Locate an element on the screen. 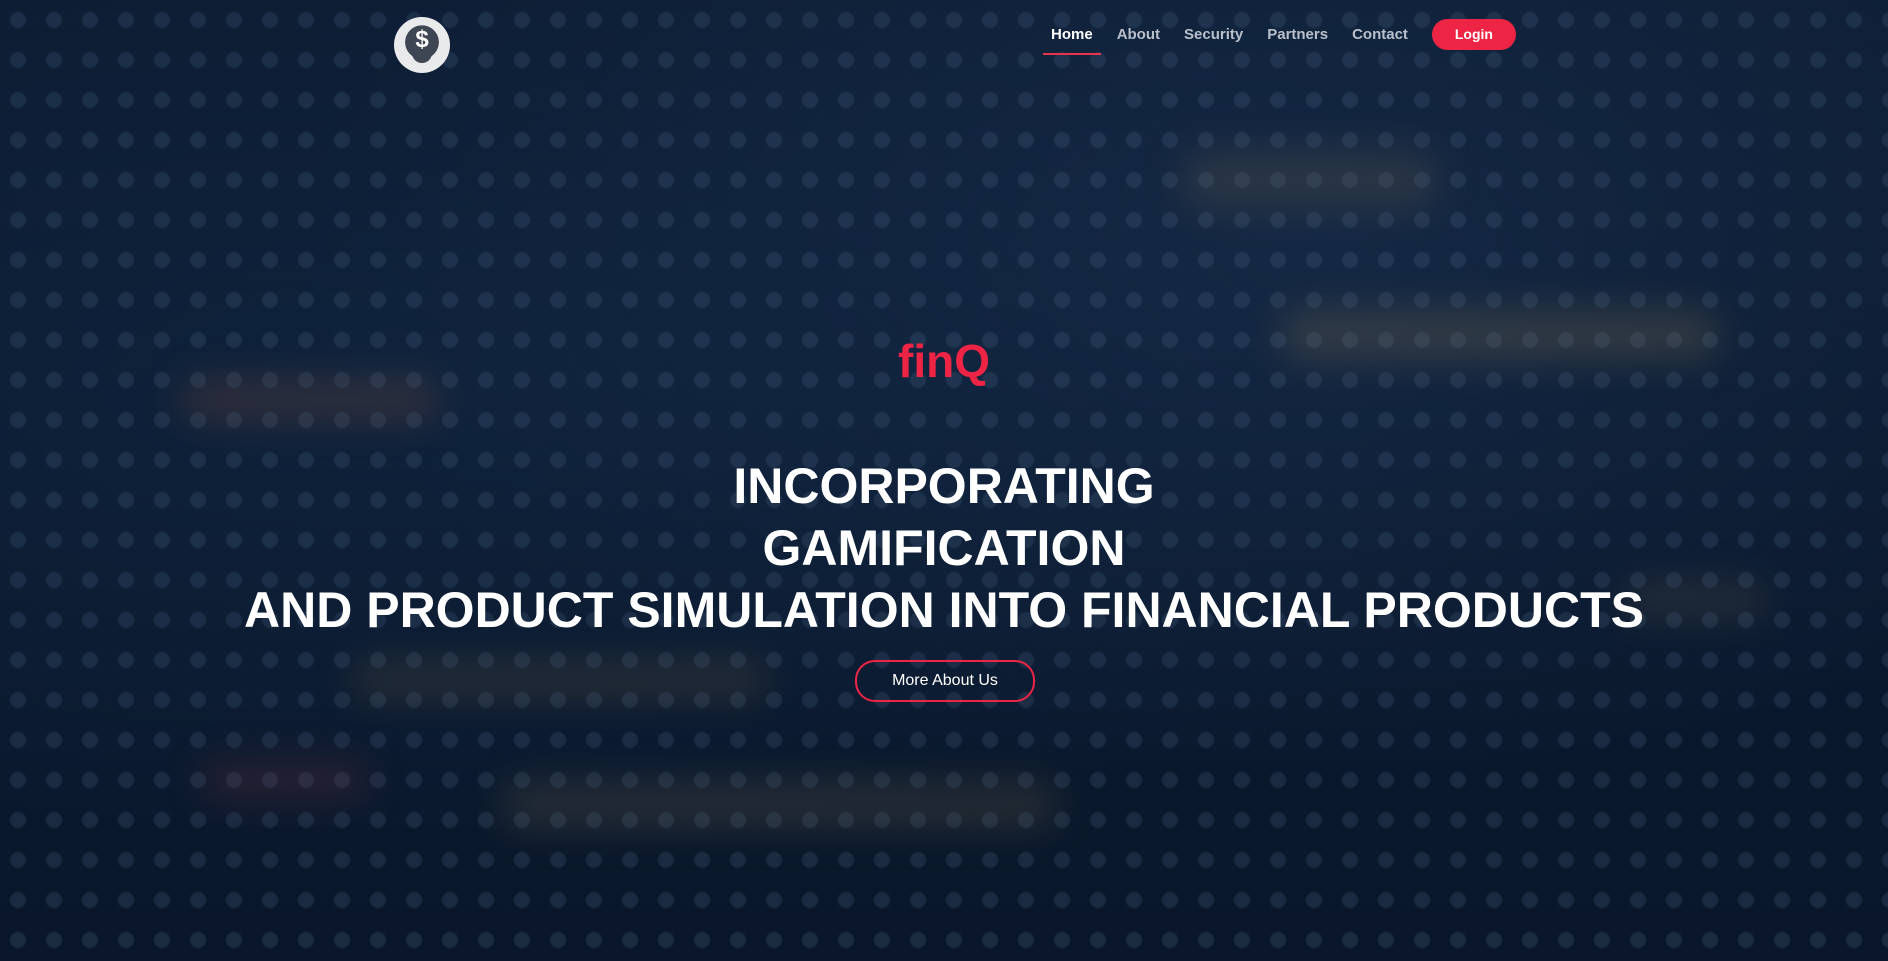 The image size is (1888, 961). nav-item-home: Home is located at coordinates (1072, 37).